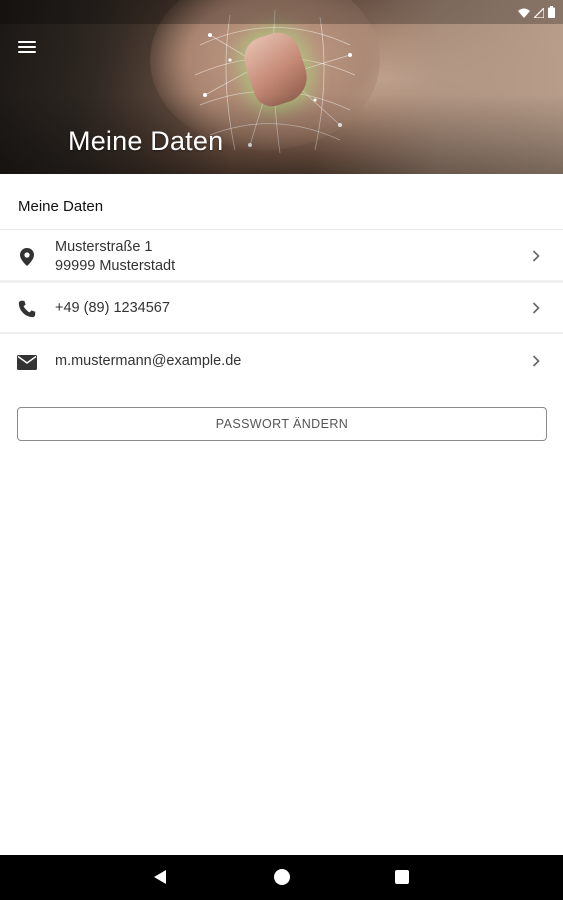  I want to click on address-row: Musterstraße 1 99999 Musterstadt, so click(281, 257).